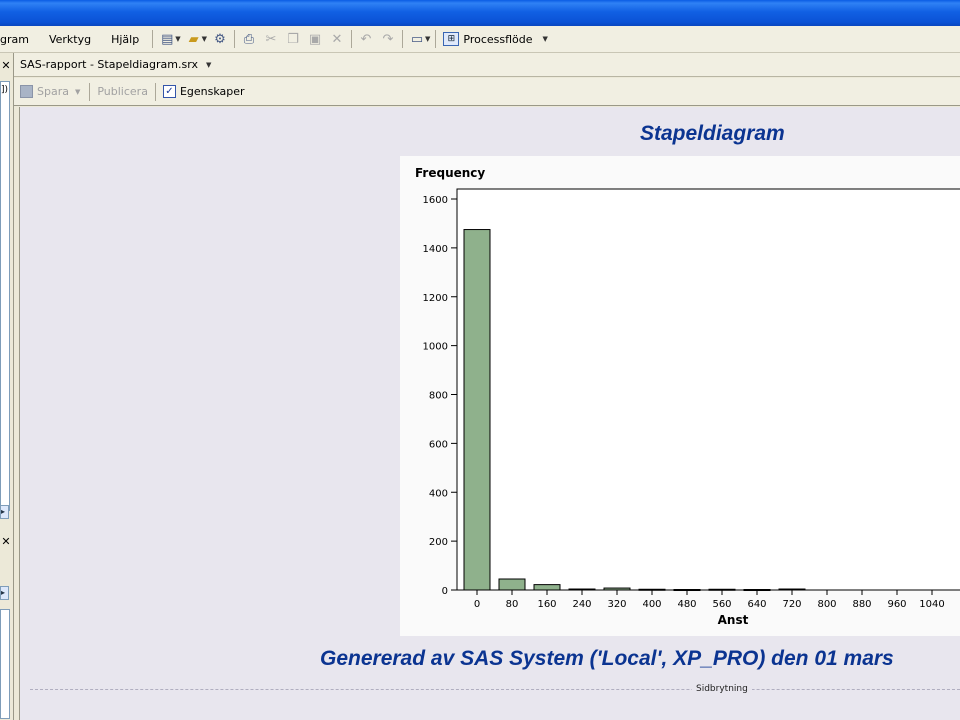 The image size is (960, 720). I want to click on x-tick-label: 560, so click(721, 604).